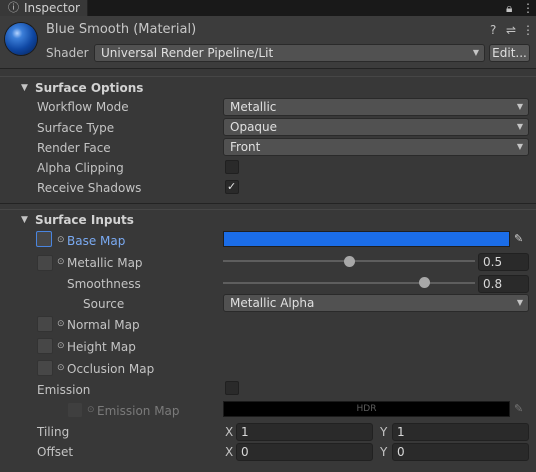 The image size is (536, 472). Describe the element at coordinates (64, 390) in the screenshot. I see `emission-label: Emission` at that location.